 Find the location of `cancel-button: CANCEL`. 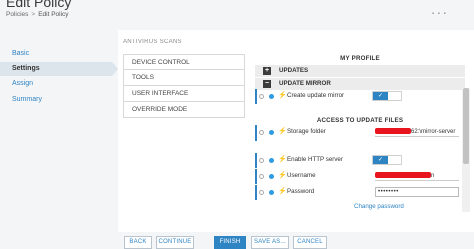

cancel-button: CANCEL is located at coordinates (310, 242).